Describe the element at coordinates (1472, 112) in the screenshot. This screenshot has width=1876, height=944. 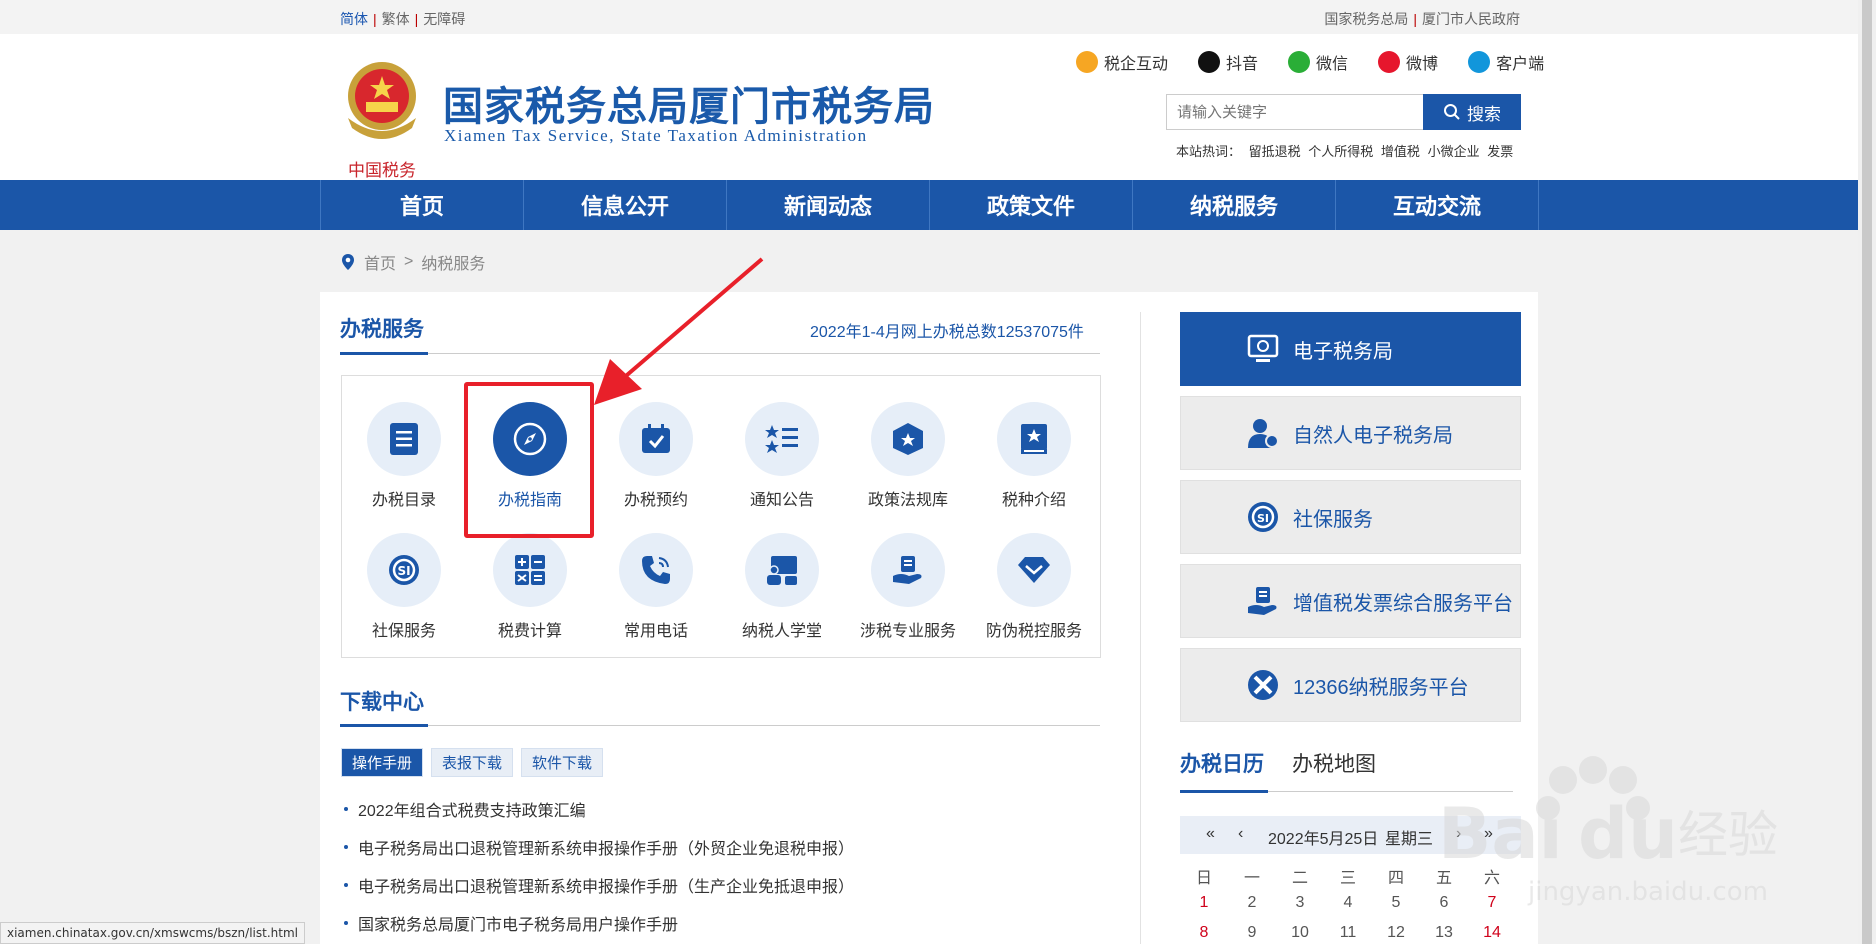
I see `search-button: 搜索` at that location.